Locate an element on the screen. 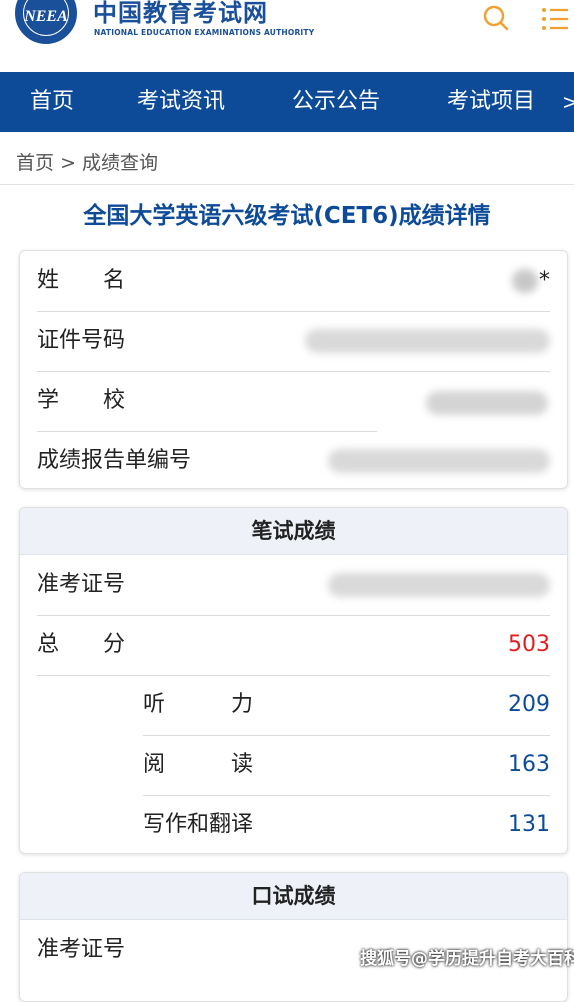  school-label: 学 校 is located at coordinates (81, 400).